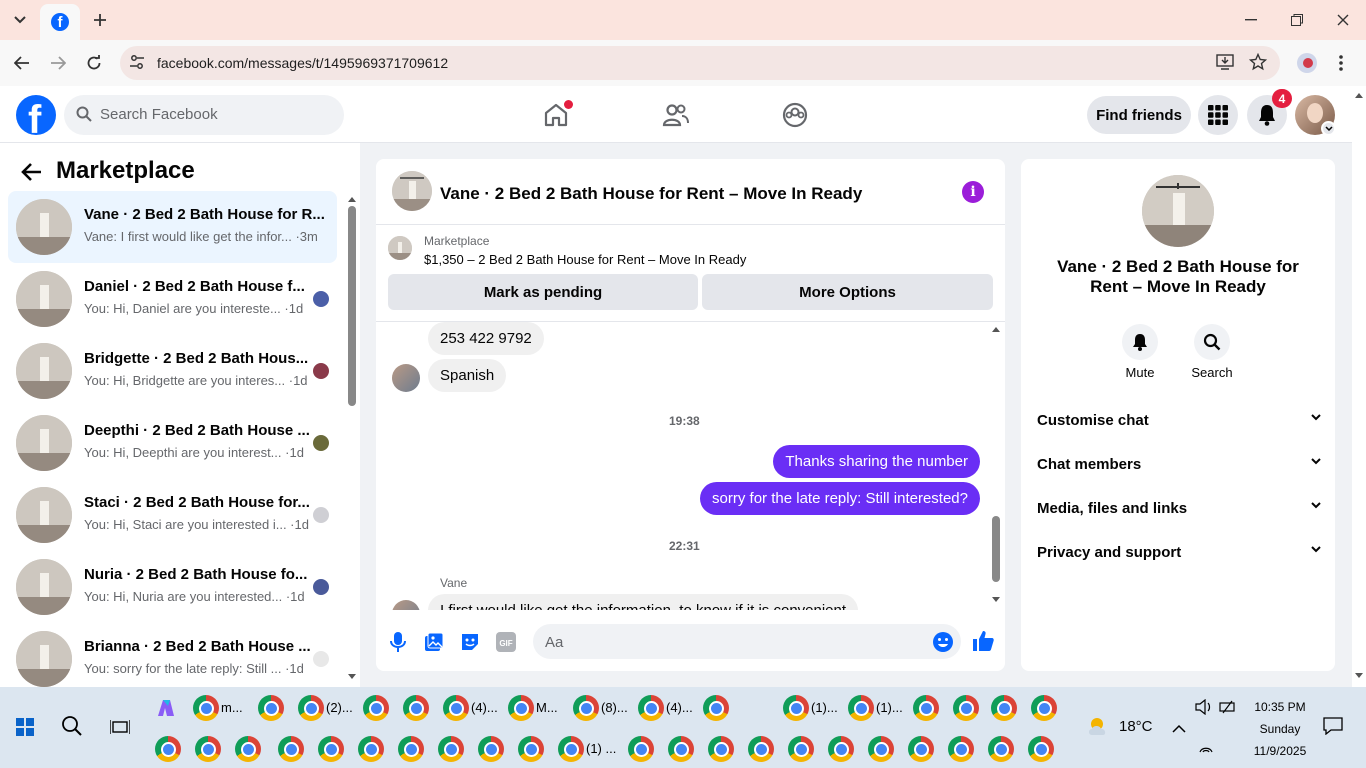 This screenshot has height=768, width=1366. Describe the element at coordinates (1280, 729) in the screenshot. I see `system-clock: 10:35 PM Sunday 11/9/2025` at that location.